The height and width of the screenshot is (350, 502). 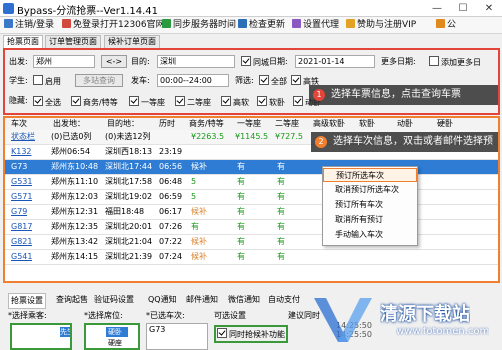 What do you see at coordinates (177, 336) in the screenshot?
I see `selected-train-box: G73` at bounding box center [177, 336].